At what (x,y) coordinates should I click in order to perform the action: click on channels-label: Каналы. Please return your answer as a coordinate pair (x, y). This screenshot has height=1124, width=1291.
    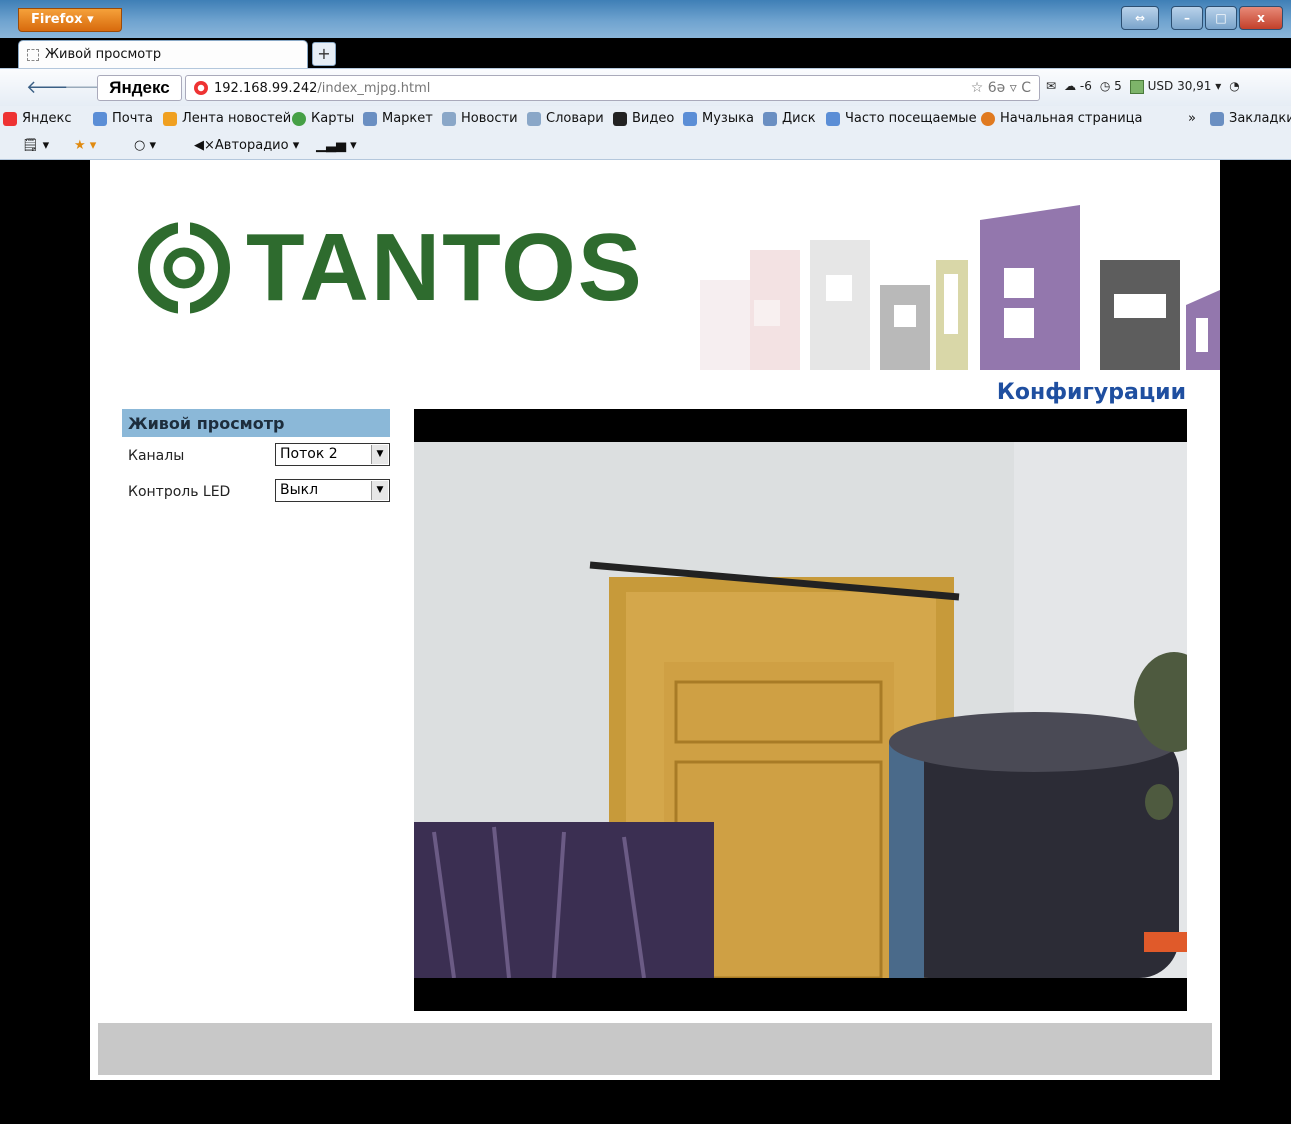
    Looking at the image, I should click on (156, 456).